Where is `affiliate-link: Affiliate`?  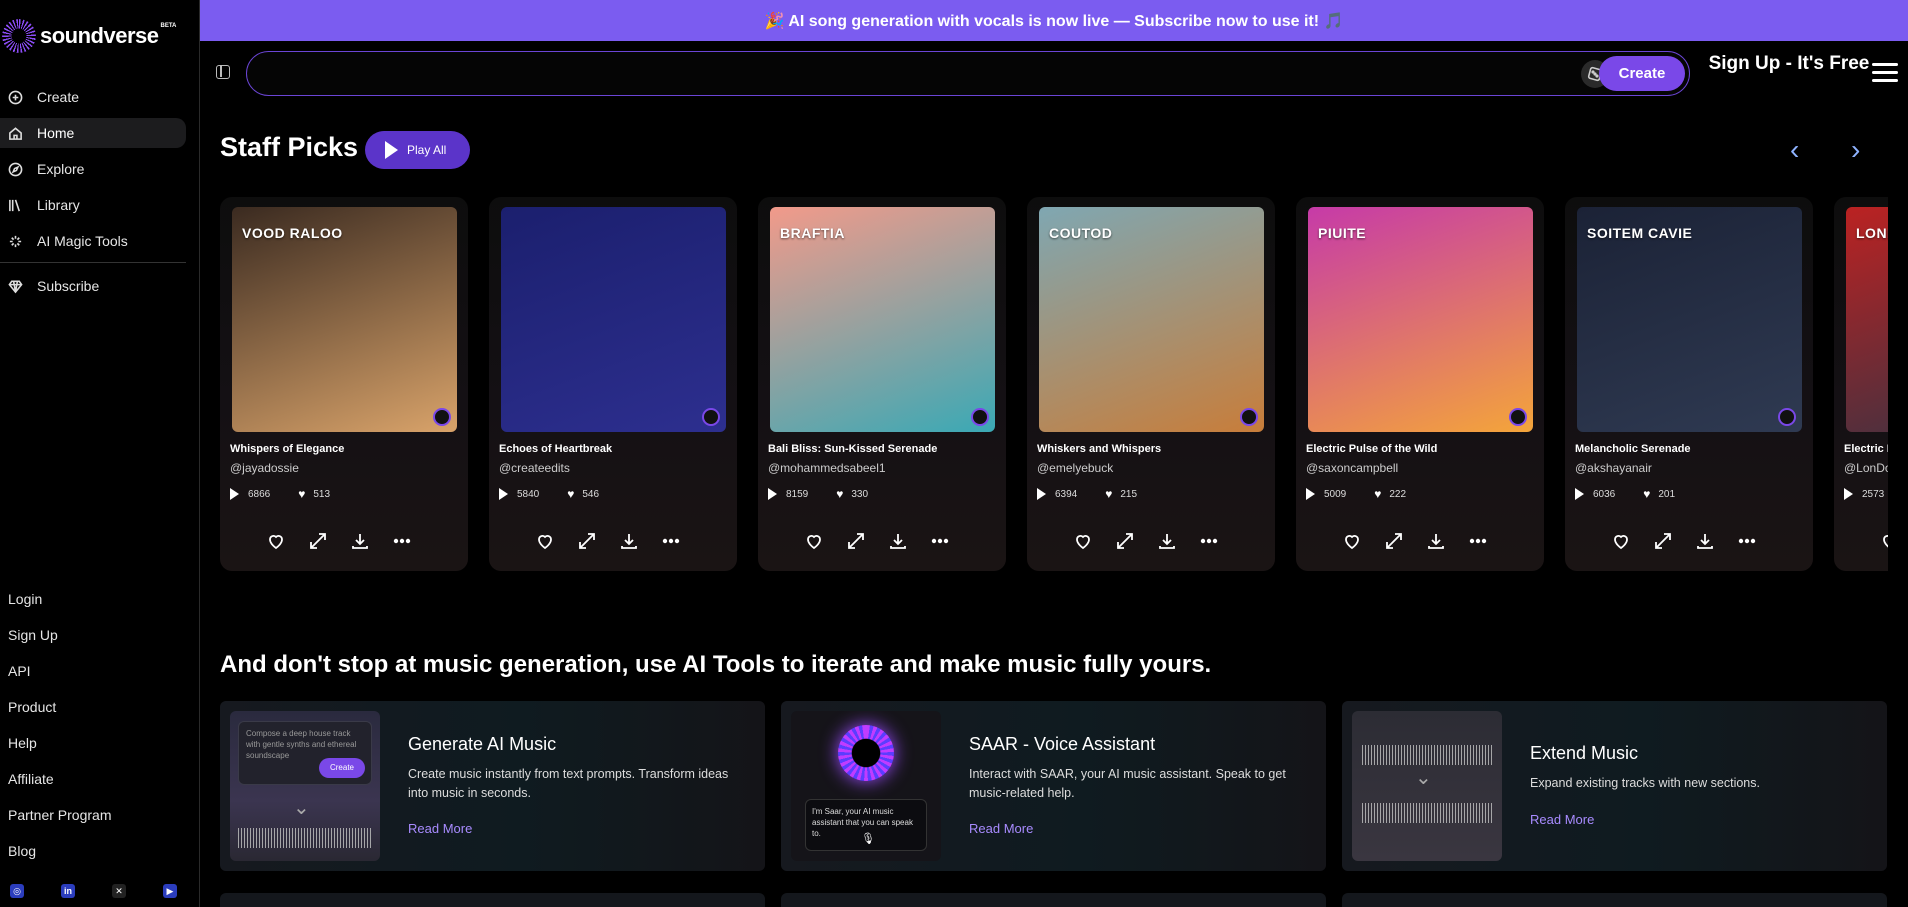 affiliate-link: Affiliate is located at coordinates (59, 784).